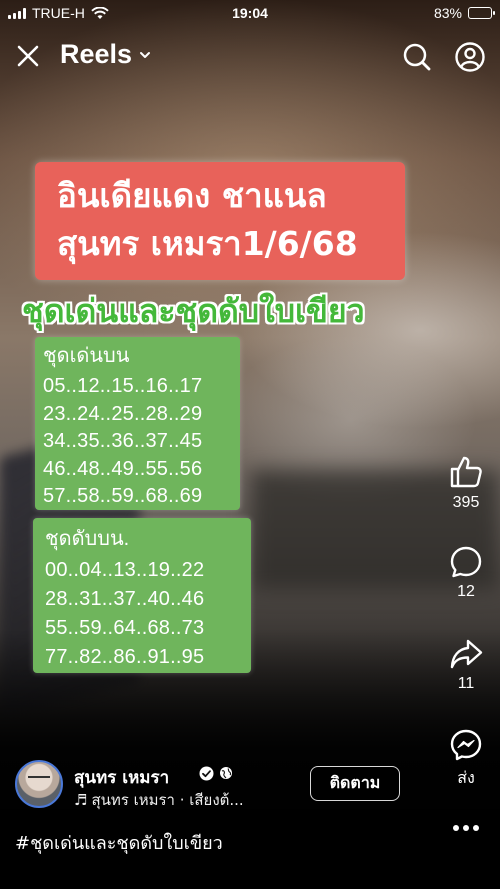 This screenshot has height=889, width=500. I want to click on video-subtitle: ชุดเด่นและชุดดับใบเขียว, so click(193, 311).